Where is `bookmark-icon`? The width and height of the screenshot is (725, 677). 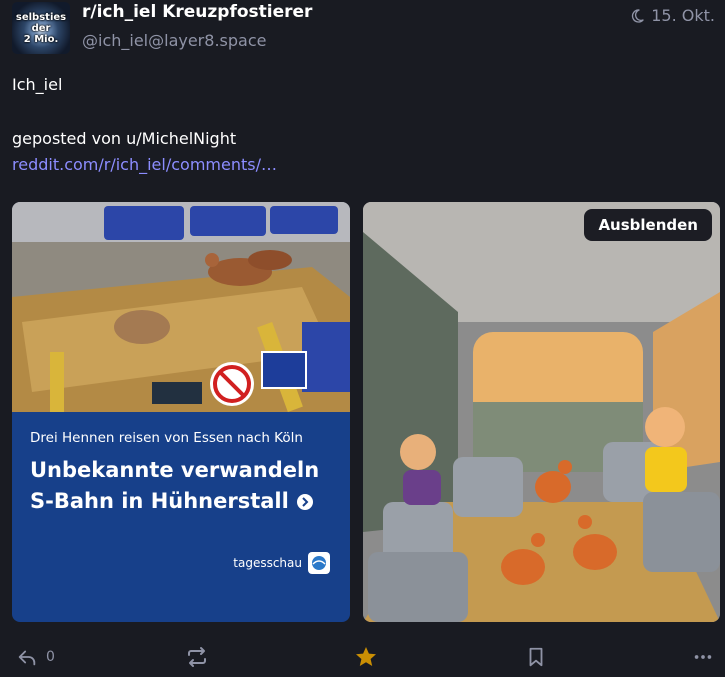 bookmark-icon is located at coordinates (536, 657).